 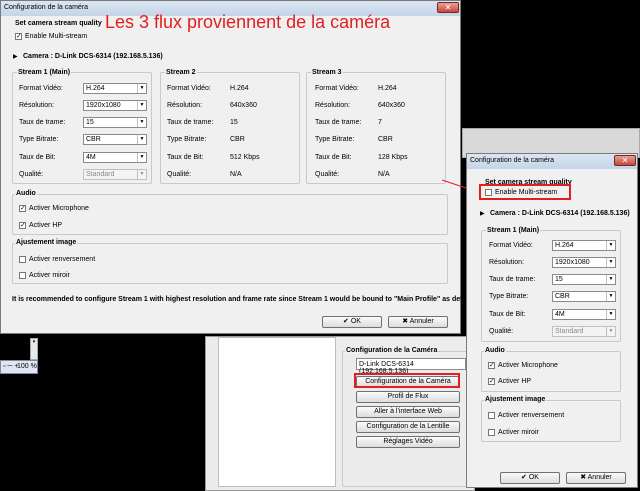 I want to click on audio-title: Audio, so click(x=26, y=193).